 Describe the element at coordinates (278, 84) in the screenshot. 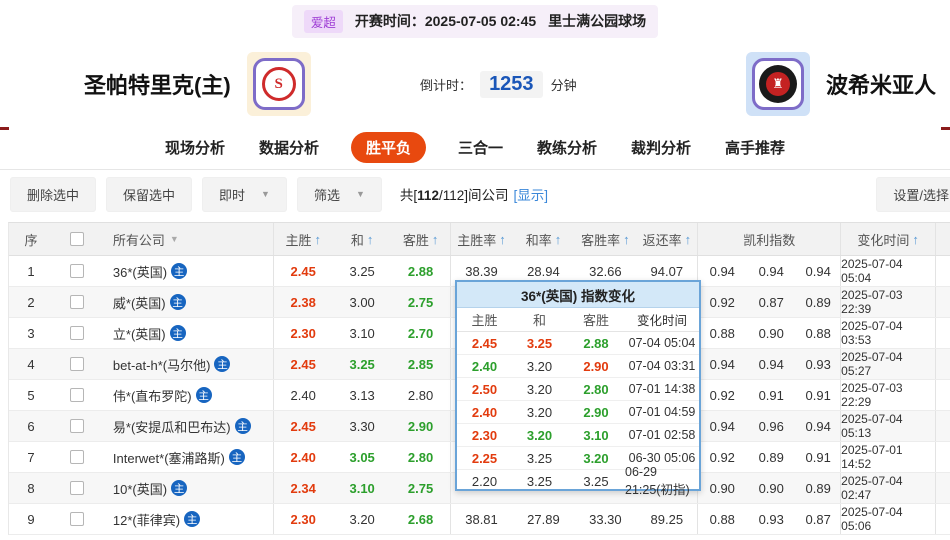

I see `home-crest-icon: S` at that location.